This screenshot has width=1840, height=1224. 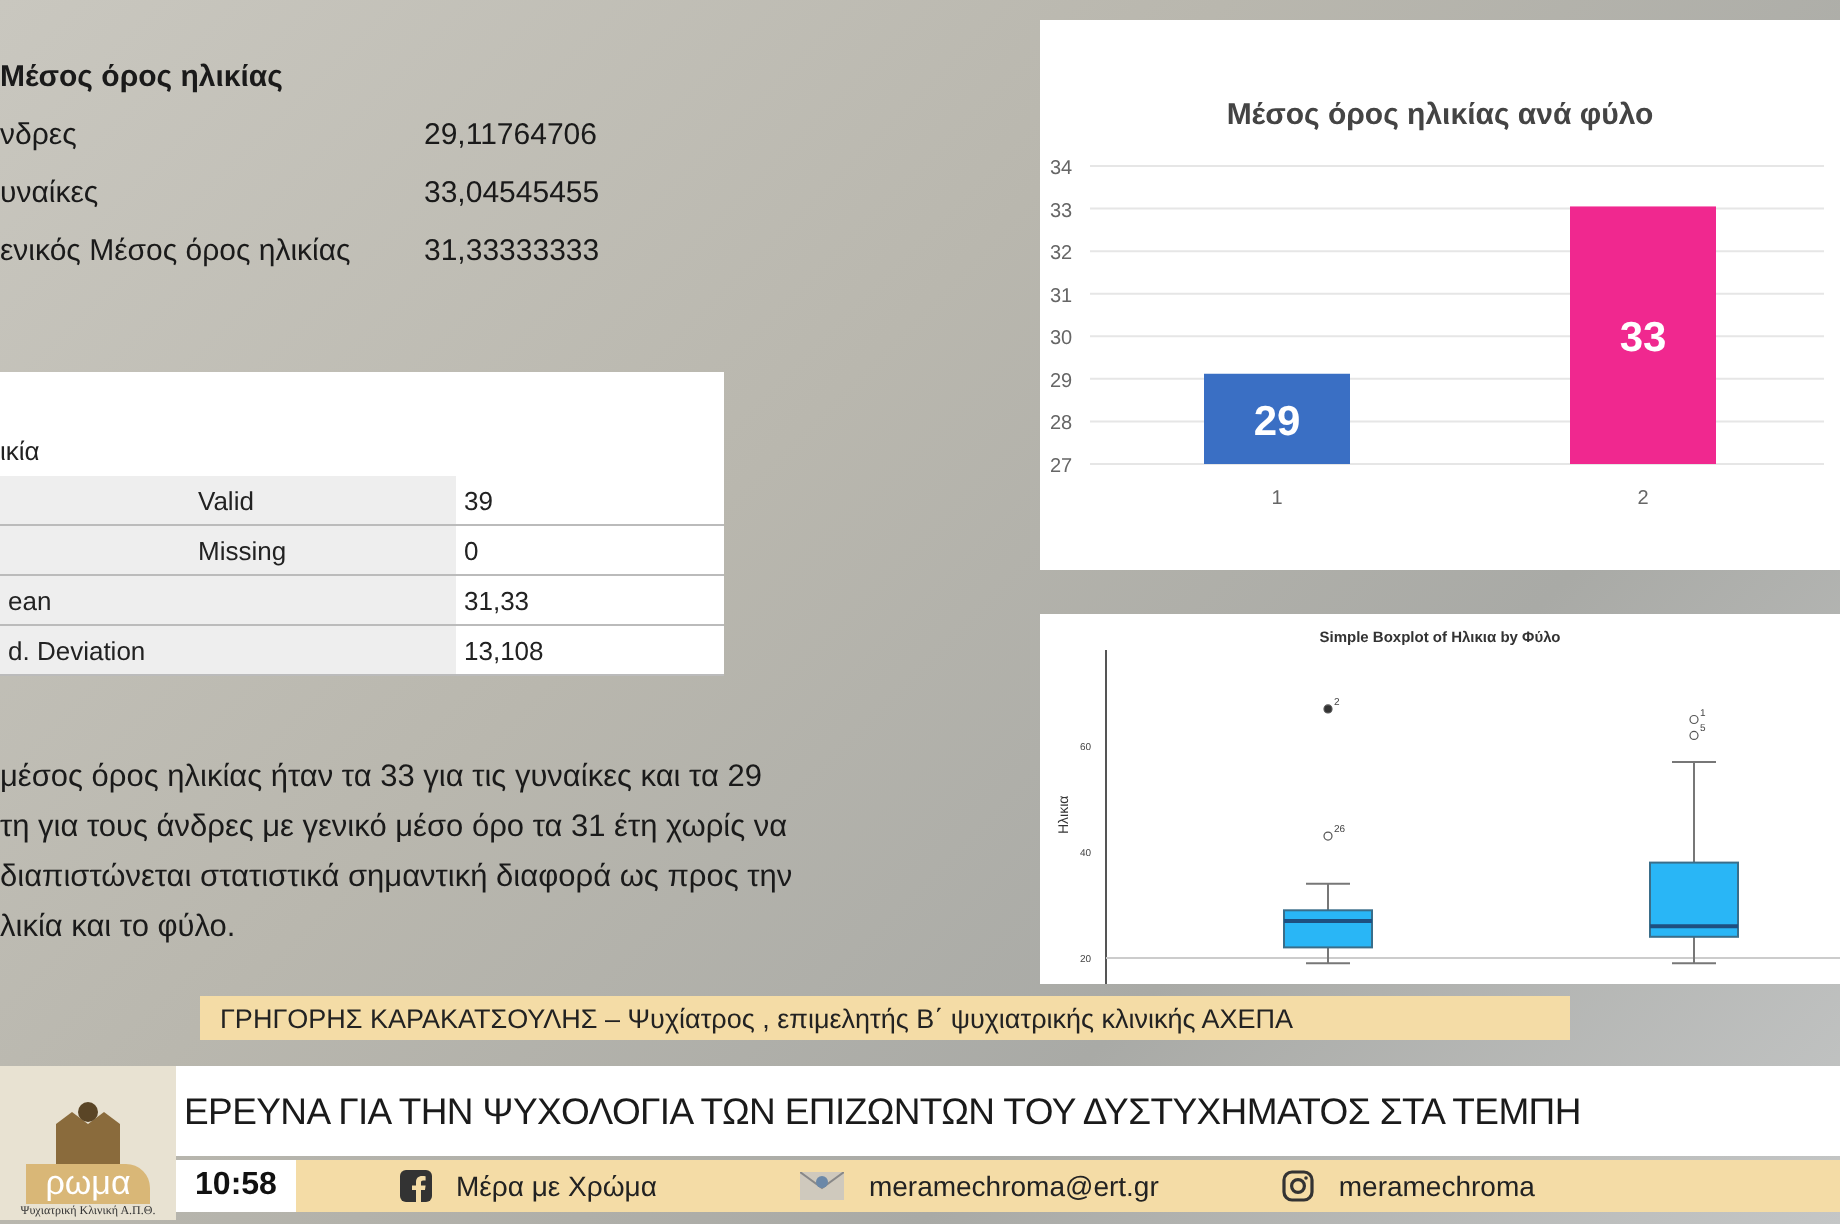 I want to click on axis-tick-label: 30, so click(x=1061, y=339).